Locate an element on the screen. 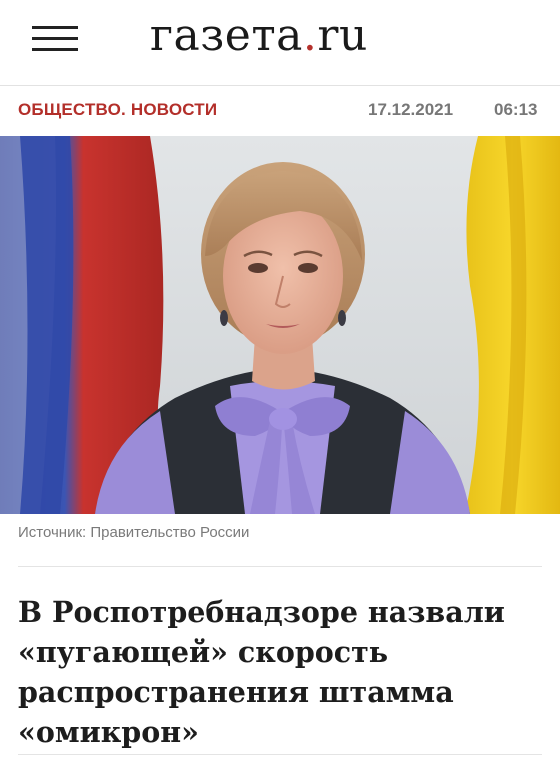 The width and height of the screenshot is (560, 760). logo-tld: ru is located at coordinates (342, 35).